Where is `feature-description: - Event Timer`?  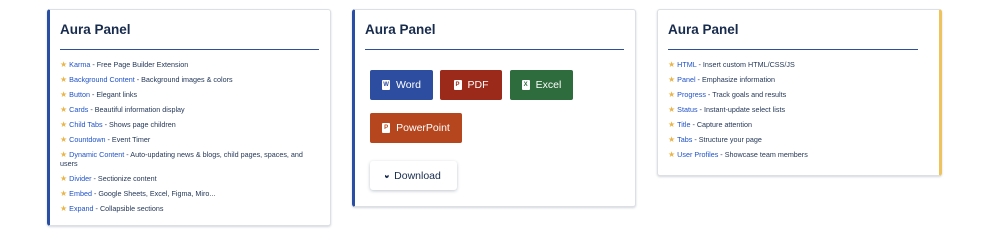 feature-description: - Event Timer is located at coordinates (128, 139).